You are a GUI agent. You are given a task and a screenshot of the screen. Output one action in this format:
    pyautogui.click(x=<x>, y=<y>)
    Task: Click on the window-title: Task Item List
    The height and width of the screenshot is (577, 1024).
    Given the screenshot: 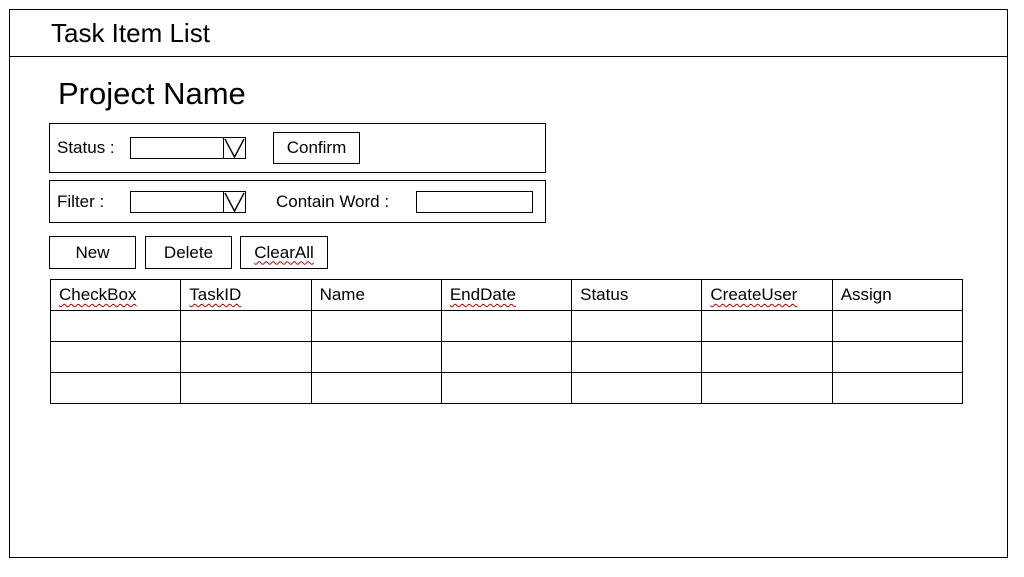 What is the action you would take?
    pyautogui.click(x=130, y=33)
    